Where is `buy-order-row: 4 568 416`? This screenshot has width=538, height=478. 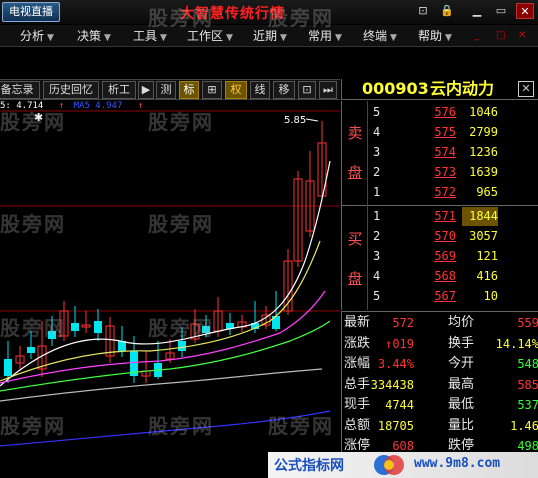
buy-order-row: 4 568 416 is located at coordinates (440, 276).